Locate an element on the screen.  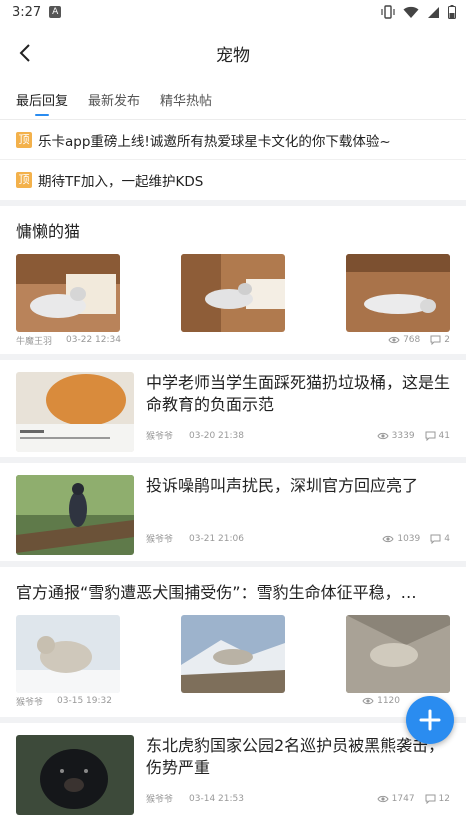
view-count: 1747 is located at coordinates (403, 798).